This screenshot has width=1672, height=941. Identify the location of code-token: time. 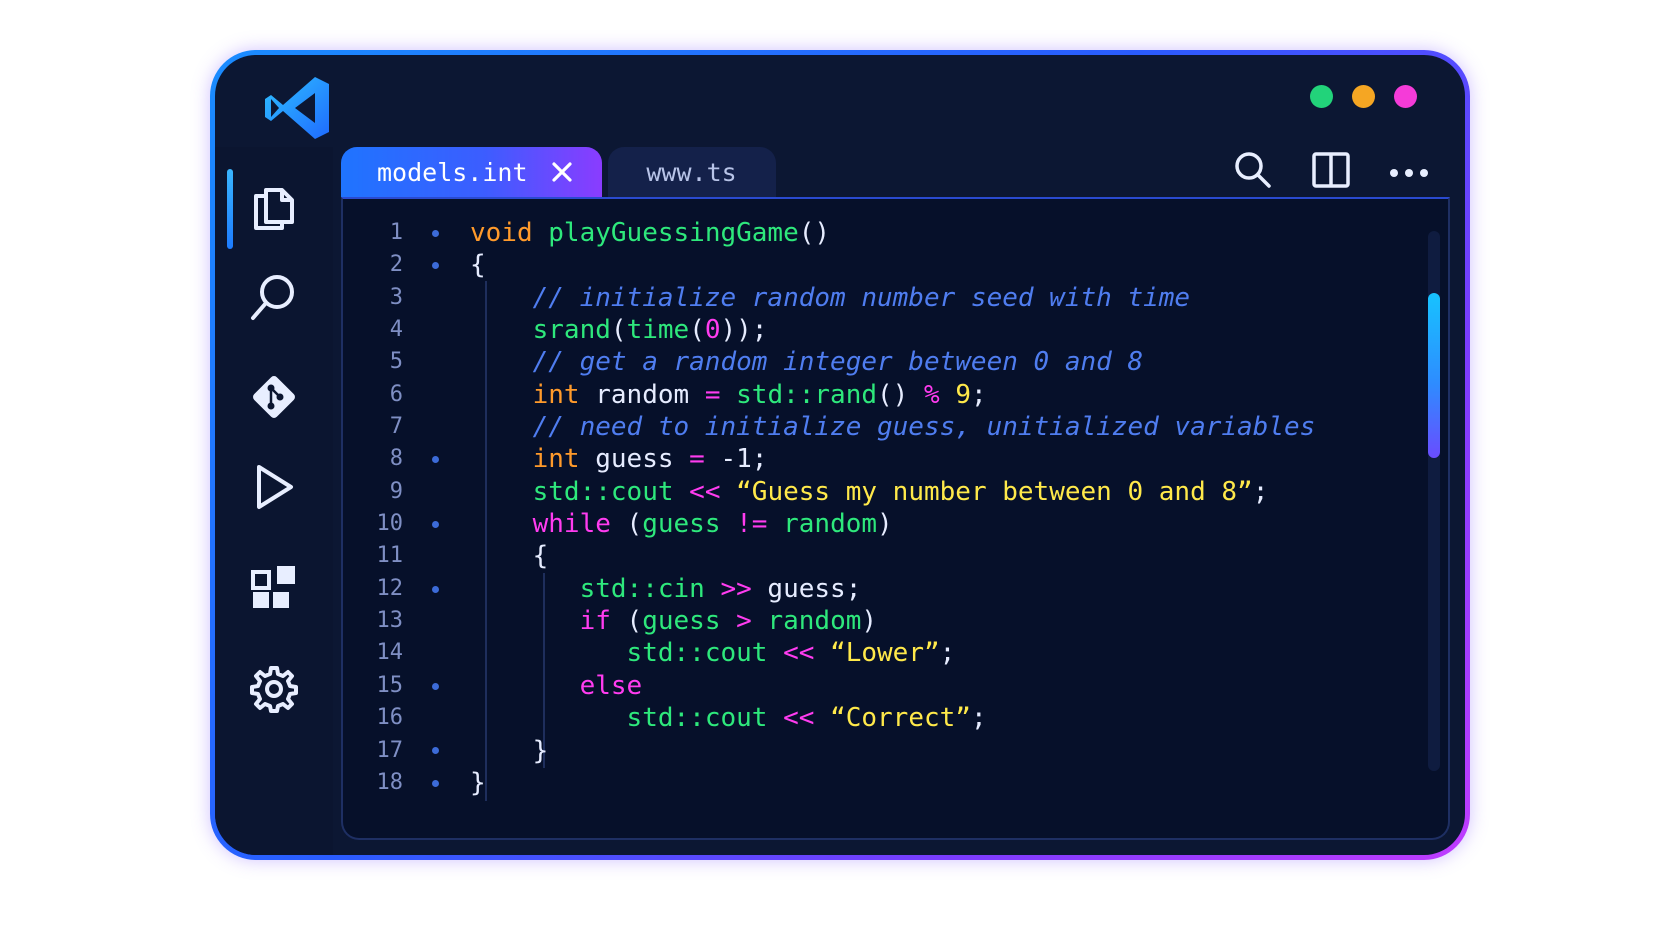
(658, 330).